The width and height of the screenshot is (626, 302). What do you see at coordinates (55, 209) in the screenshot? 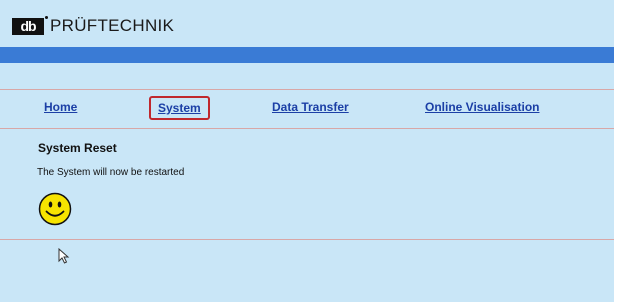
I see `smiley-face-icon` at bounding box center [55, 209].